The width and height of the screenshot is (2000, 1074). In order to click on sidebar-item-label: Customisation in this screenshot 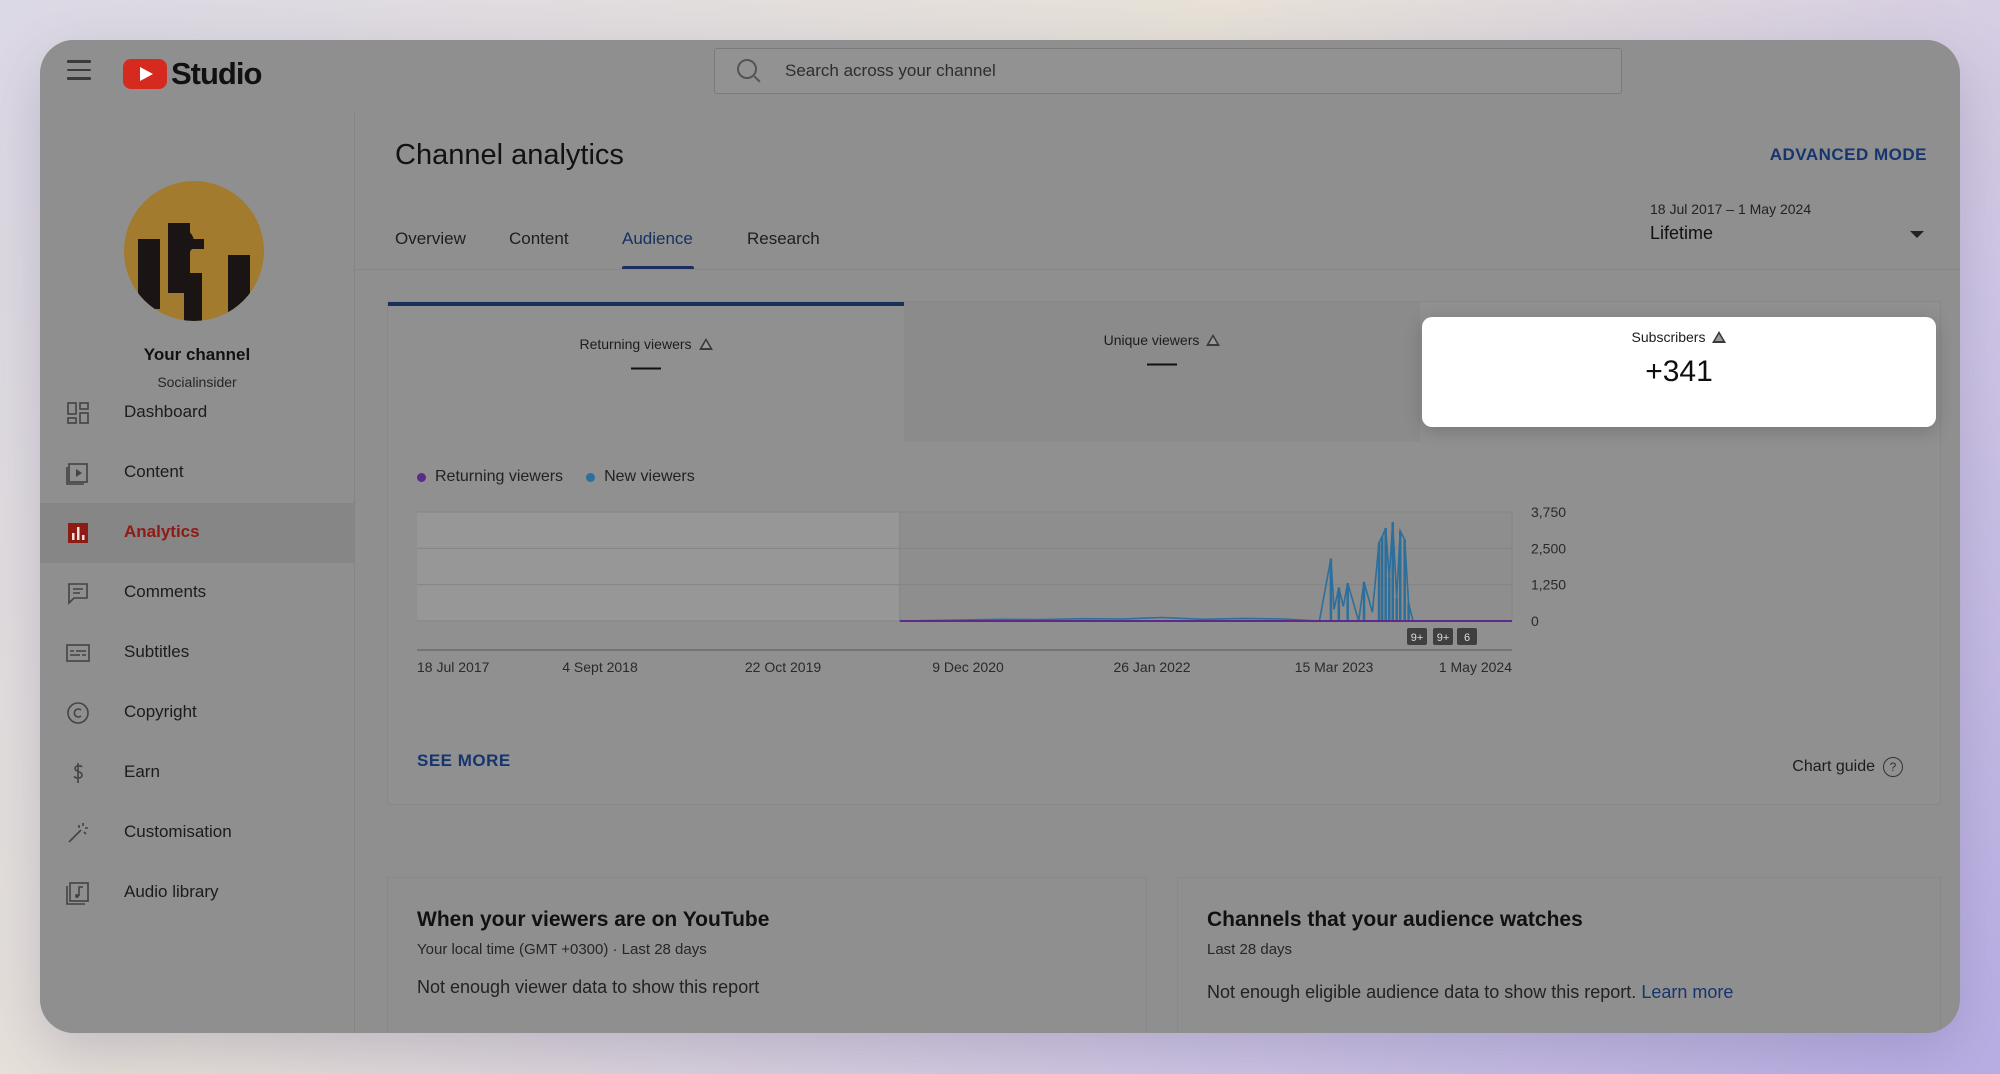, I will do `click(178, 831)`.